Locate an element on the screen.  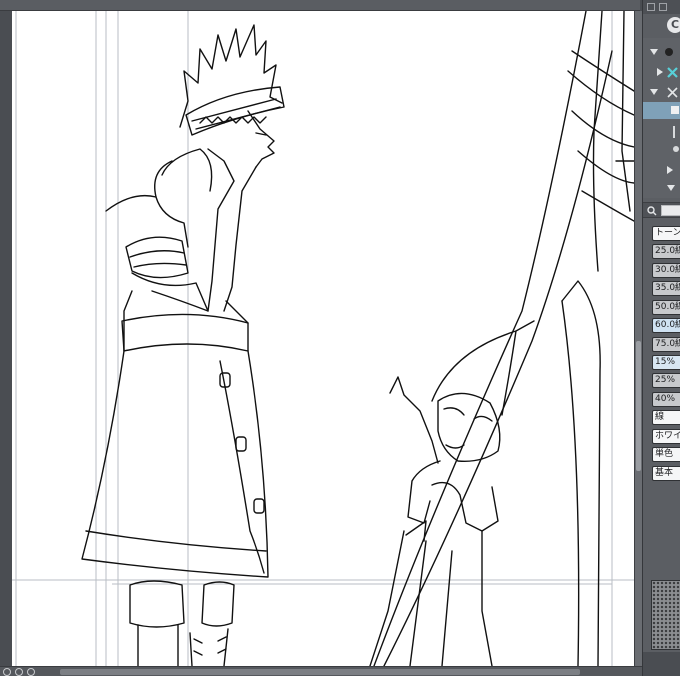
panel-menu-icon is located at coordinates (651, 7).